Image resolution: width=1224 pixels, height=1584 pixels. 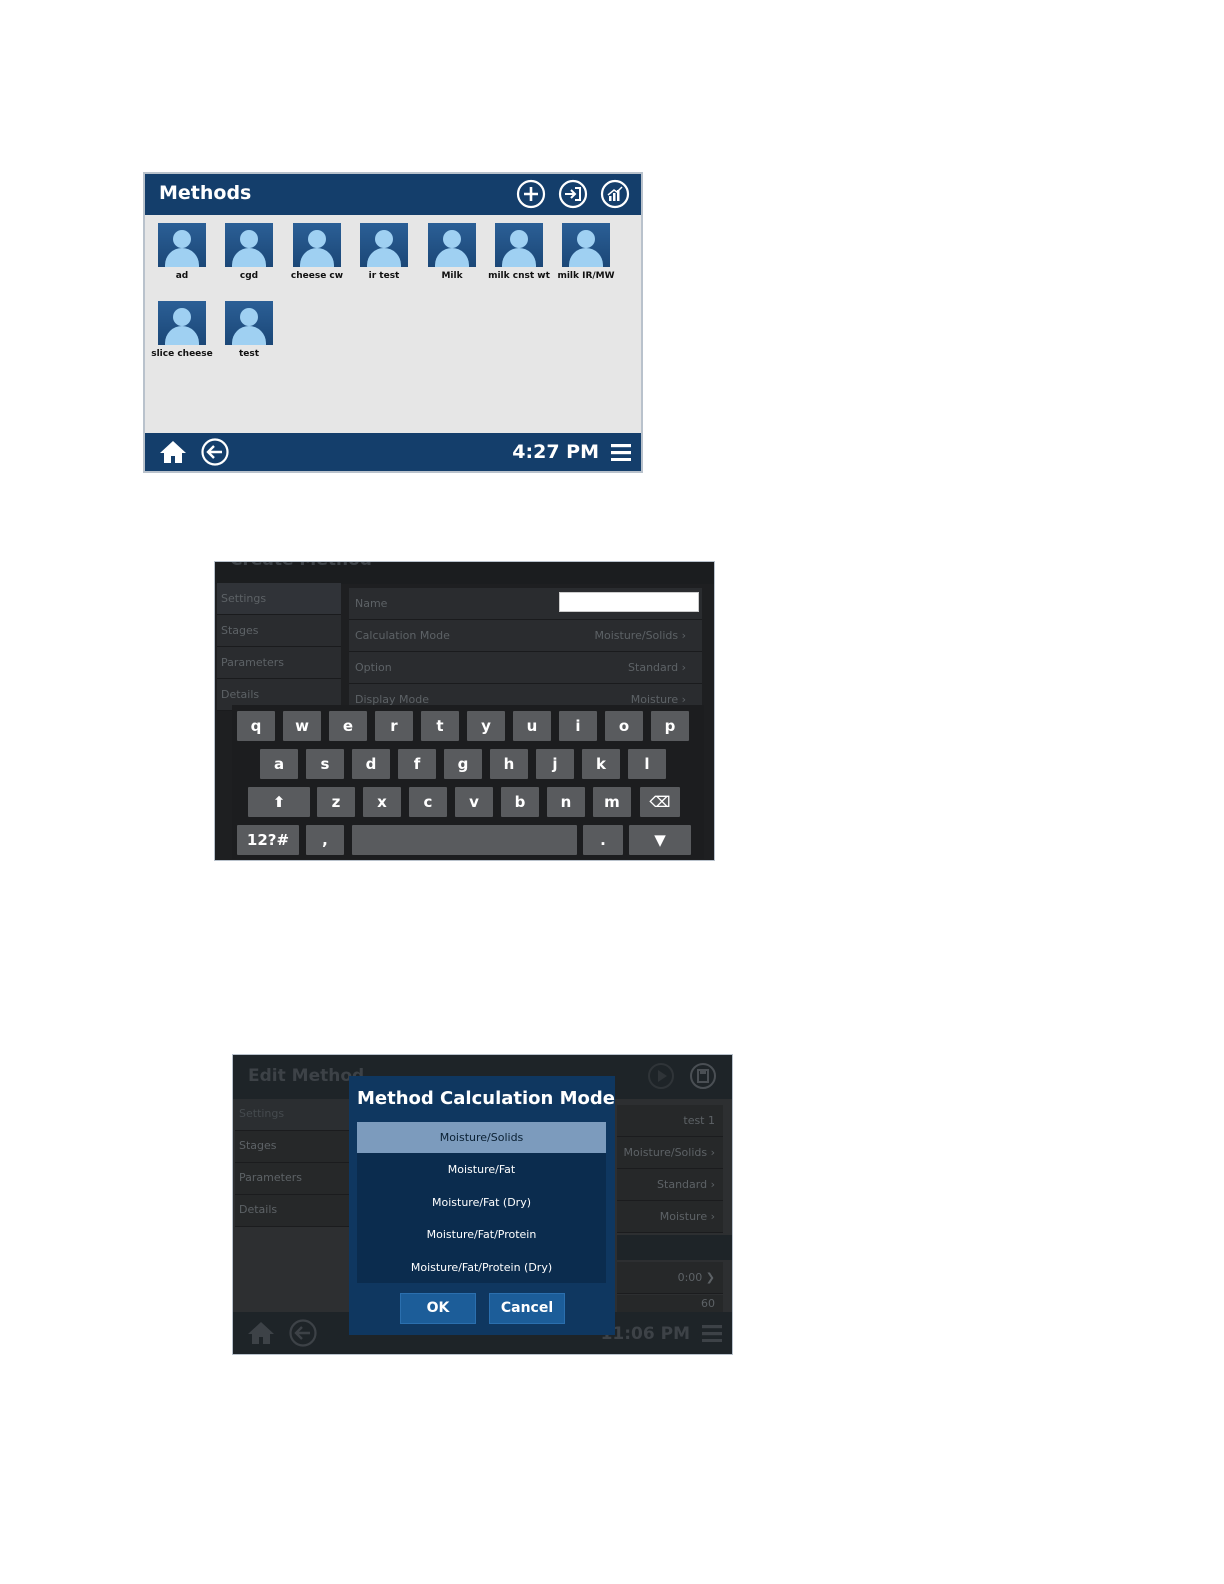 What do you see at coordinates (182, 330) in the screenshot?
I see `method-tile: slice cheese` at bounding box center [182, 330].